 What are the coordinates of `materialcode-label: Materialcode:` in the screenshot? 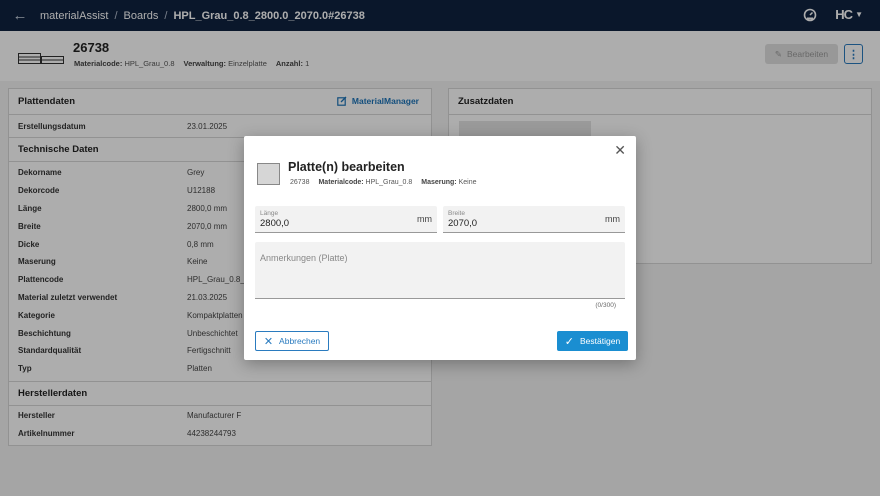 It's located at (341, 182).